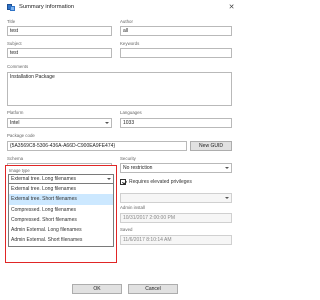 The image size is (320, 300). Describe the element at coordinates (126, 229) in the screenshot. I see `saved-label: Saved` at that location.